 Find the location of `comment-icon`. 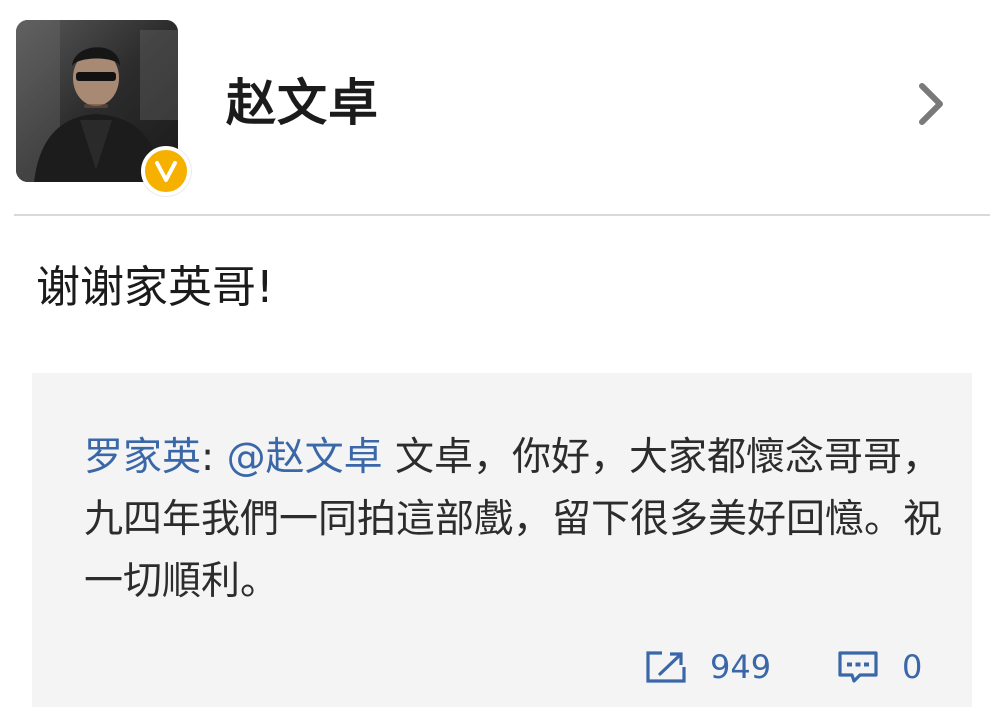

comment-icon is located at coordinates (858, 667).